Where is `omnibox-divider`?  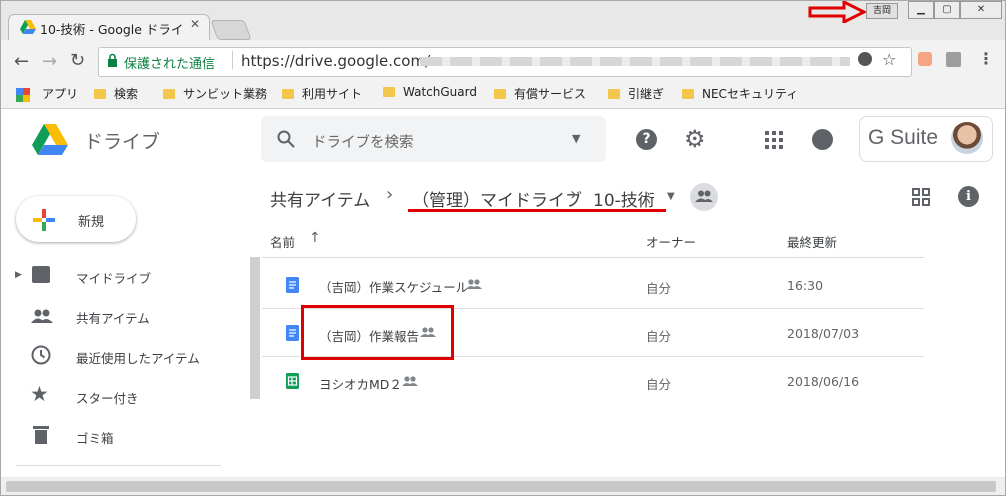
omnibox-divider is located at coordinates (232, 60).